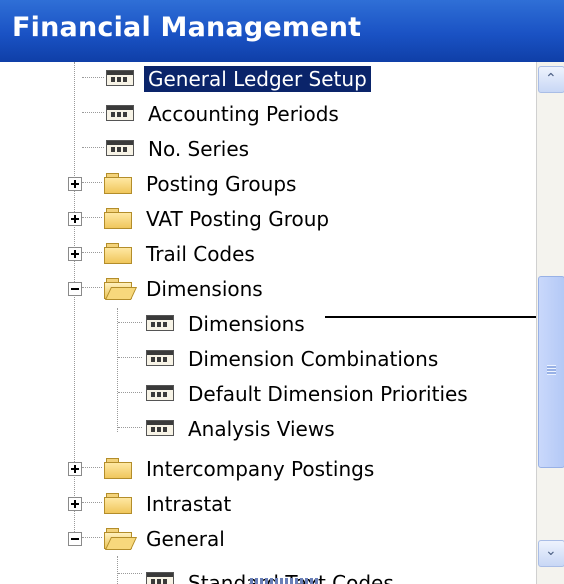 The height and width of the screenshot is (584, 564). Describe the element at coordinates (285, 581) in the screenshot. I see `resize-grip` at that location.